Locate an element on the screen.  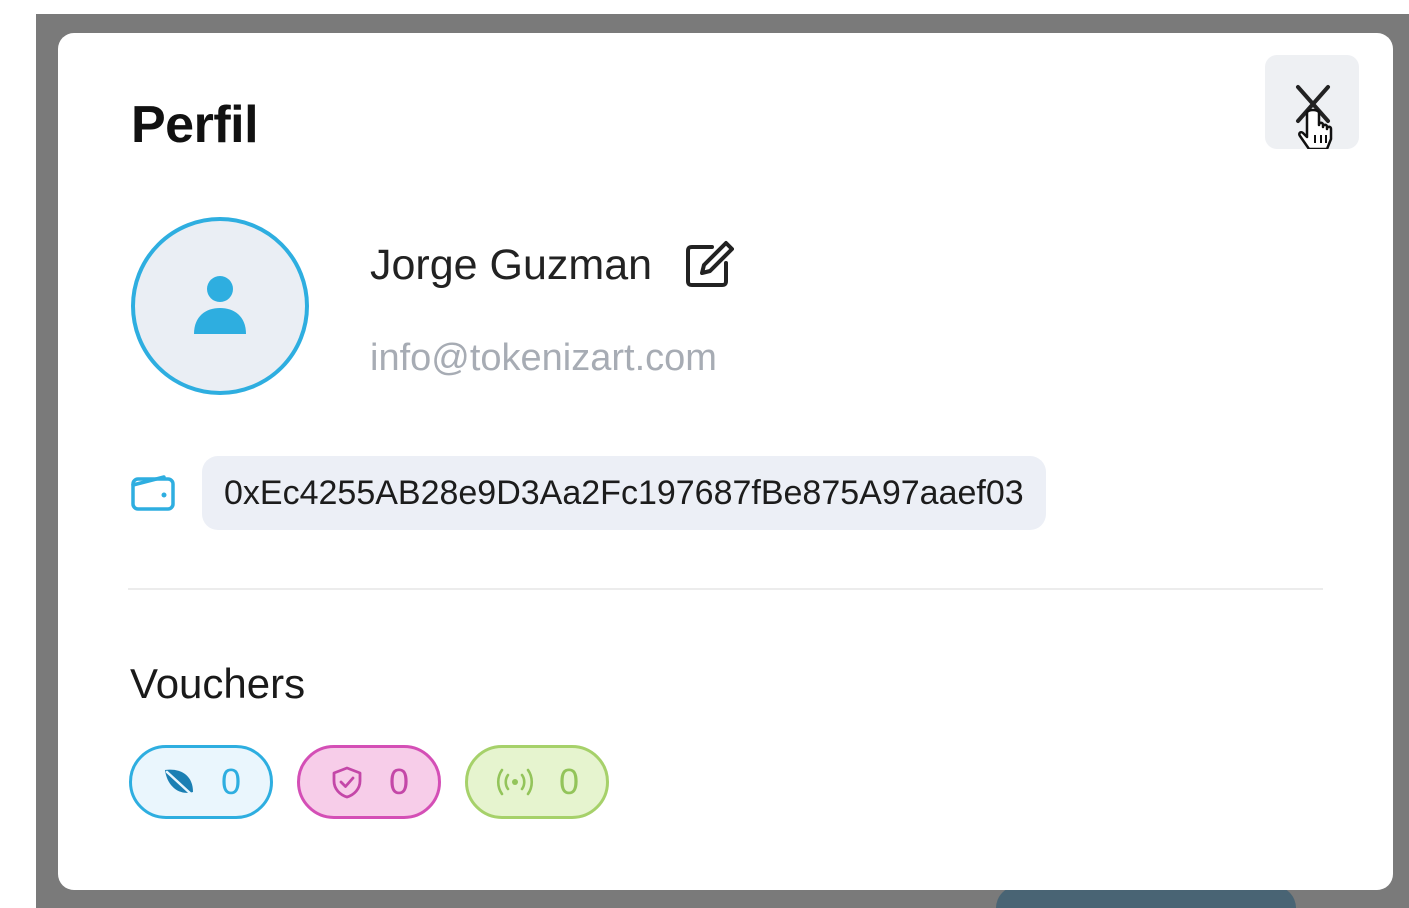
close-button is located at coordinates (1312, 102).